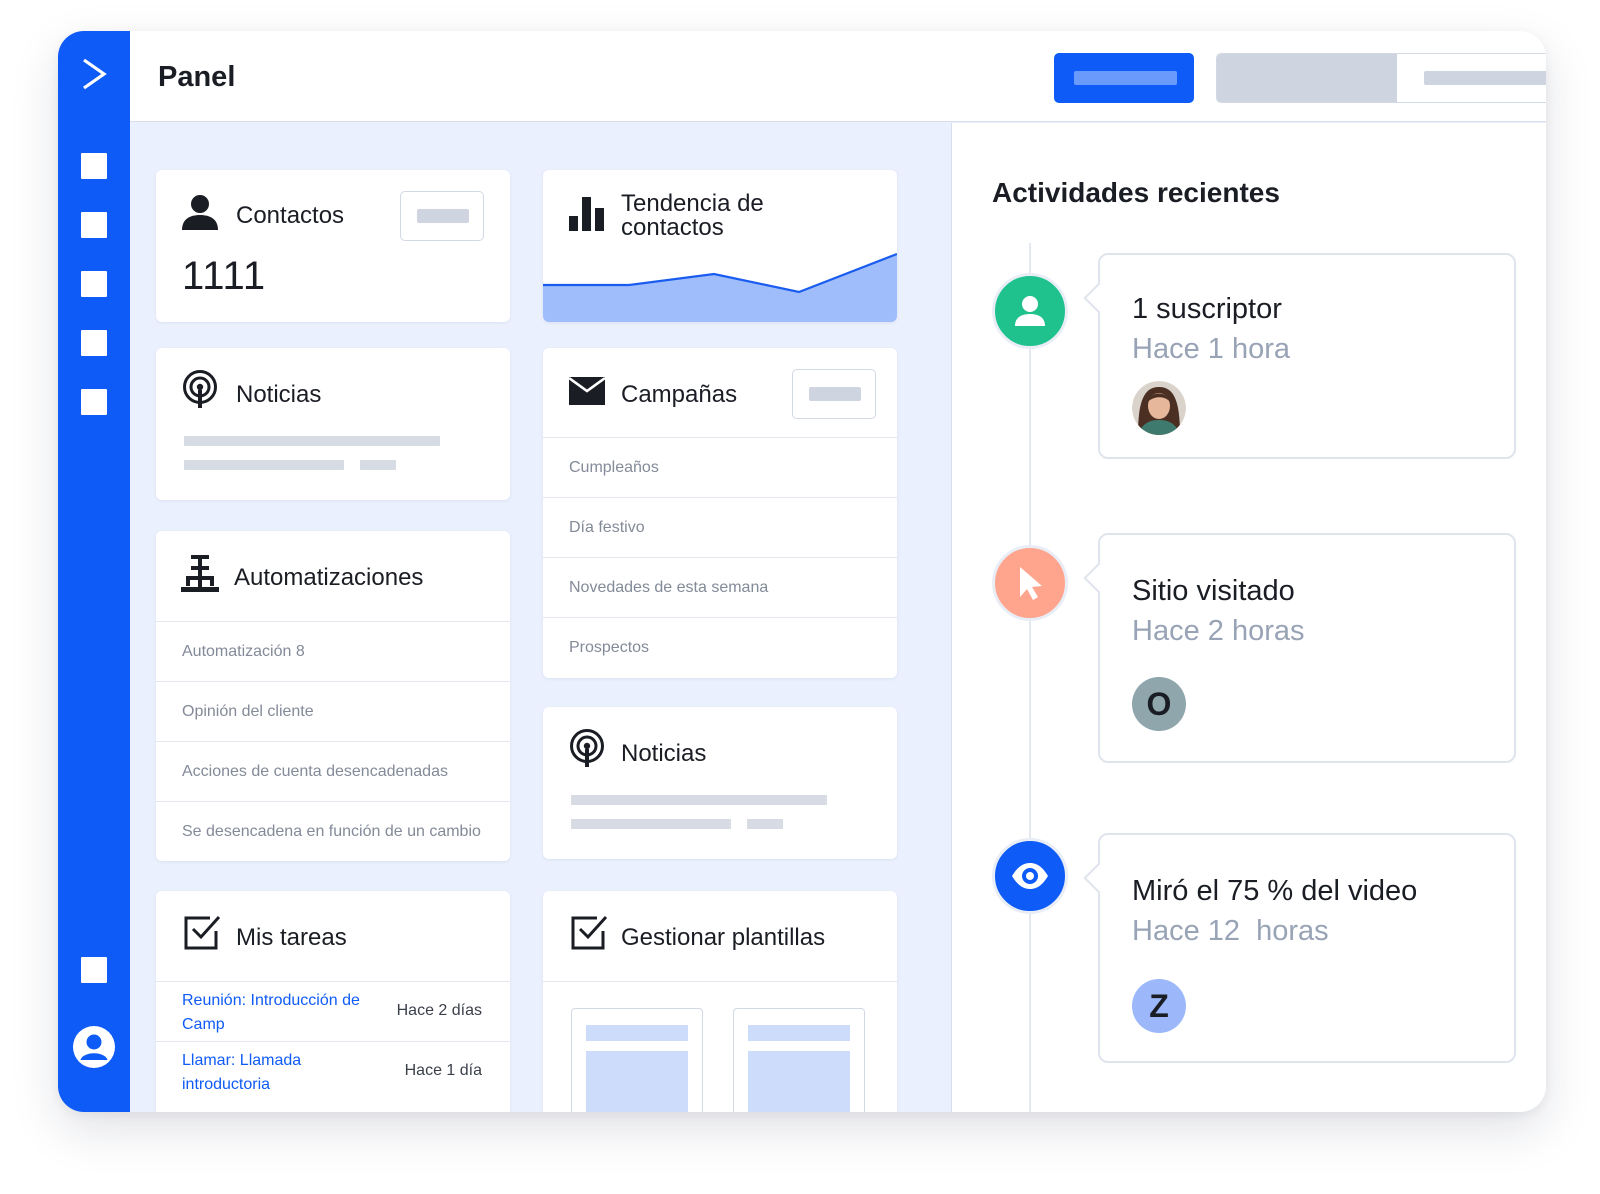 The image size is (1600, 1194). What do you see at coordinates (1159, 408) in the screenshot?
I see `avatar` at bounding box center [1159, 408].